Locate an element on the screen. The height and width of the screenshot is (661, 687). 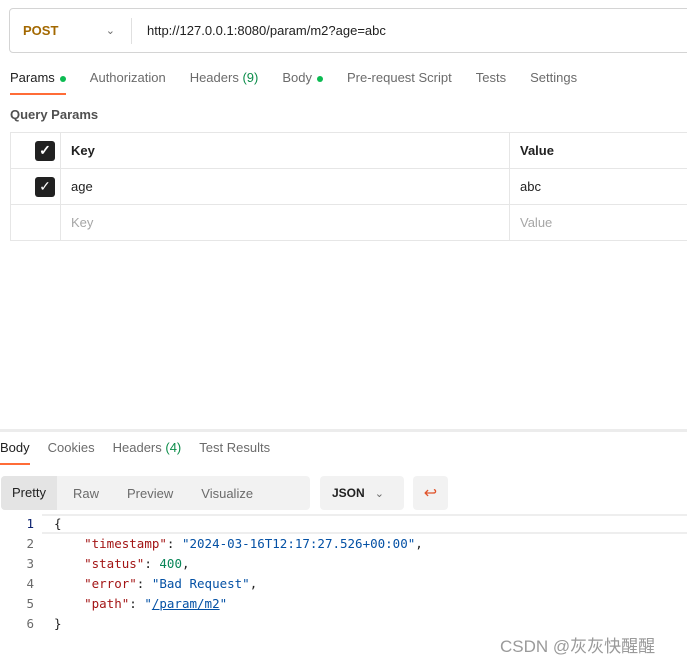
view-visualize: Visualize is located at coordinates (227, 493).